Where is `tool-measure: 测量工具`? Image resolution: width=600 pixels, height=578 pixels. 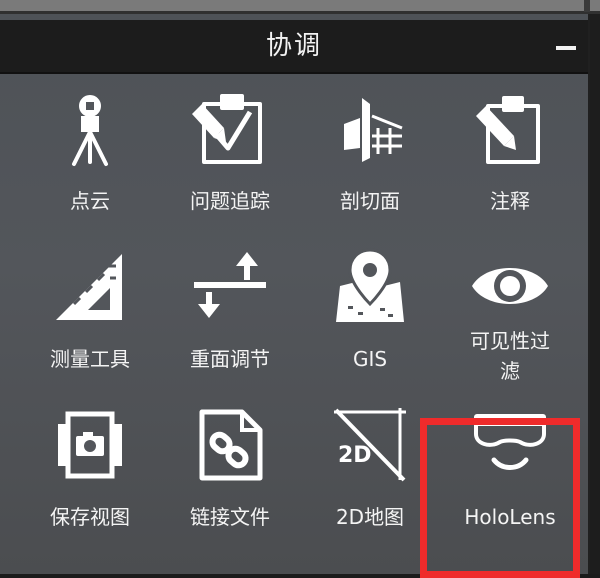
tool-measure: 测量工具 is located at coordinates (90, 319).